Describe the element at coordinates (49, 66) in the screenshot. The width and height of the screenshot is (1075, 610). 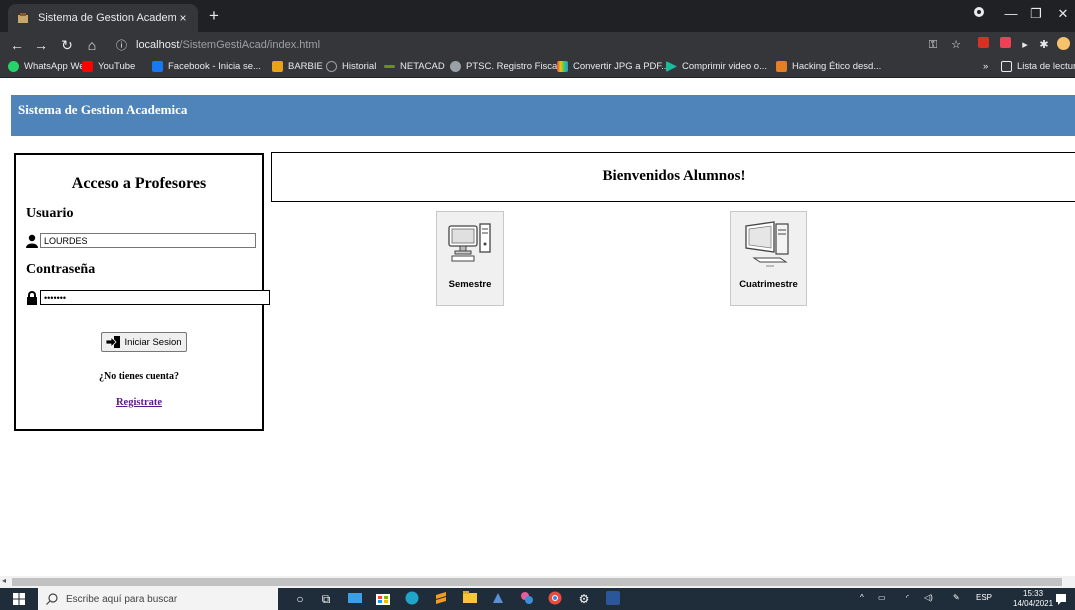
I see `bookmark-whatsapp: WhatsApp Web` at that location.